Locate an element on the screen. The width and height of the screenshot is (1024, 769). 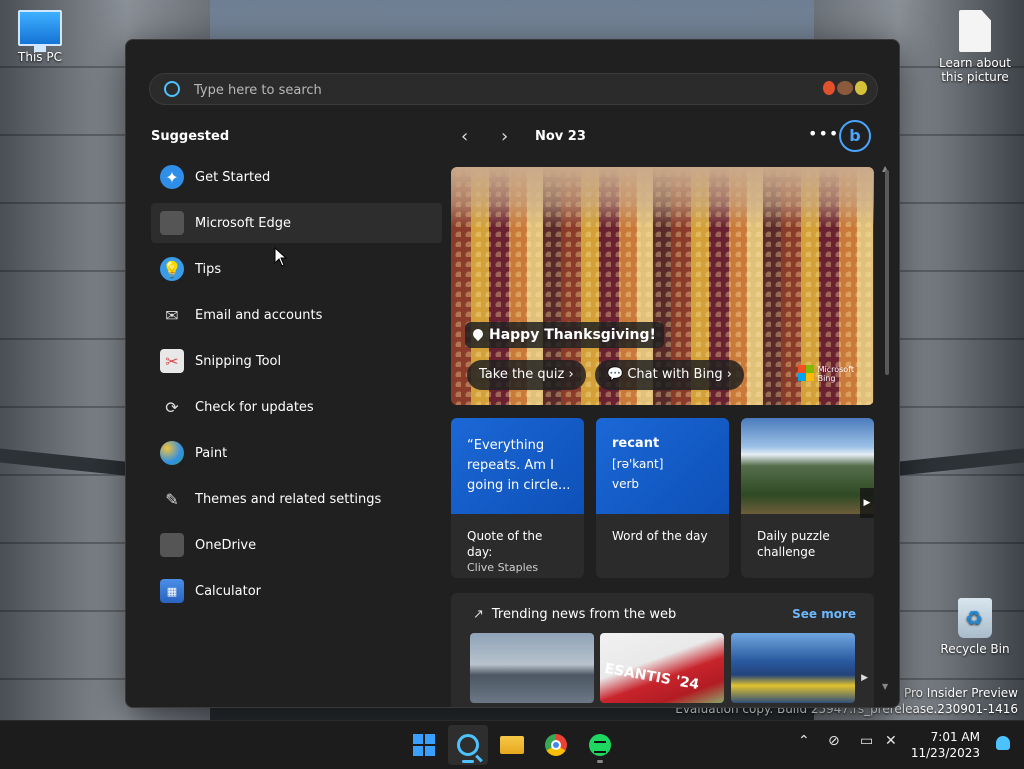
card-word-bottom: Word of the day is located at coordinates (662, 529).